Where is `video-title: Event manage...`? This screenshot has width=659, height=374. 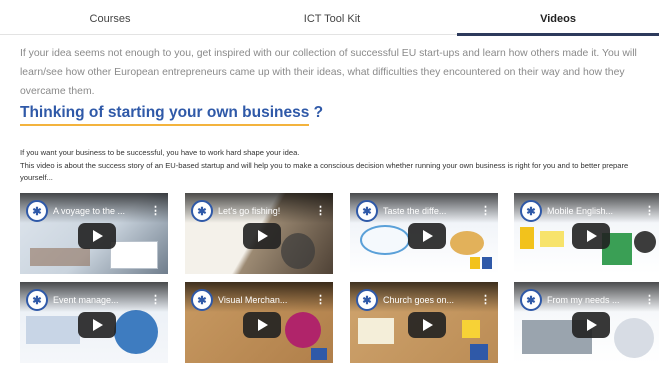 video-title: Event manage... is located at coordinates (86, 300).